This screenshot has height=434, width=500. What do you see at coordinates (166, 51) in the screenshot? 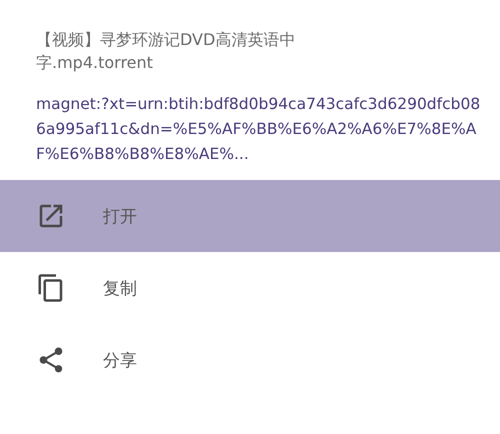
I see `file-title: 【视频】寻梦环游记DVD高清英语中字.mp4.torrent` at bounding box center [166, 51].